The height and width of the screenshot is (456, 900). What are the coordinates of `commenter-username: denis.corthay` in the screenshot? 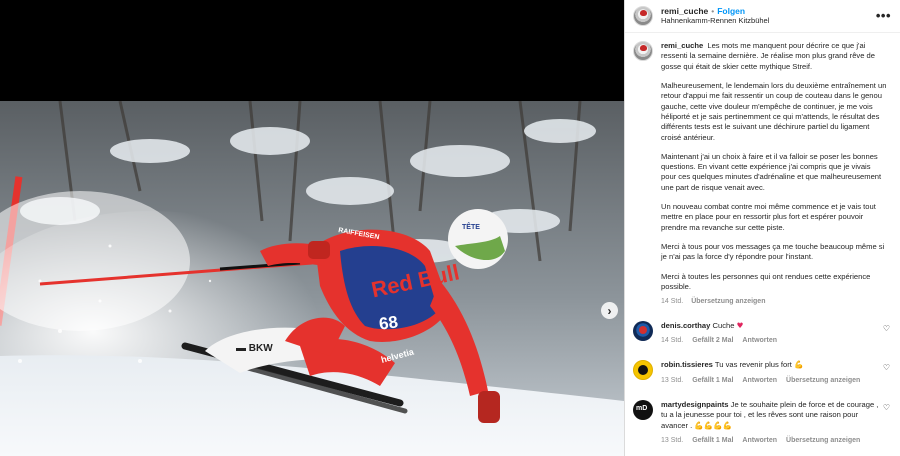 It's located at (685, 325).